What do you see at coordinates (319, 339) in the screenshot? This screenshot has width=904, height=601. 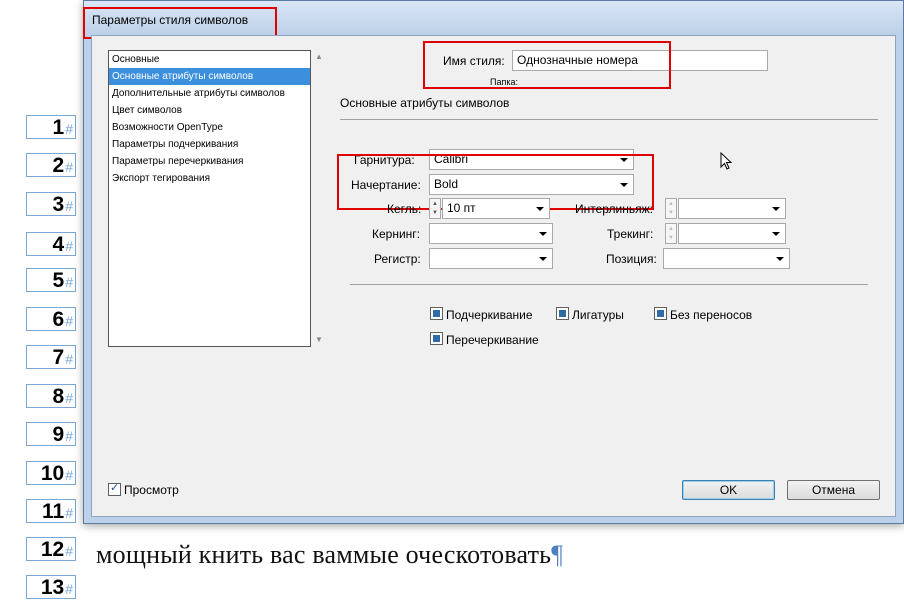 I see `scroll-down-icon: ▼` at bounding box center [319, 339].